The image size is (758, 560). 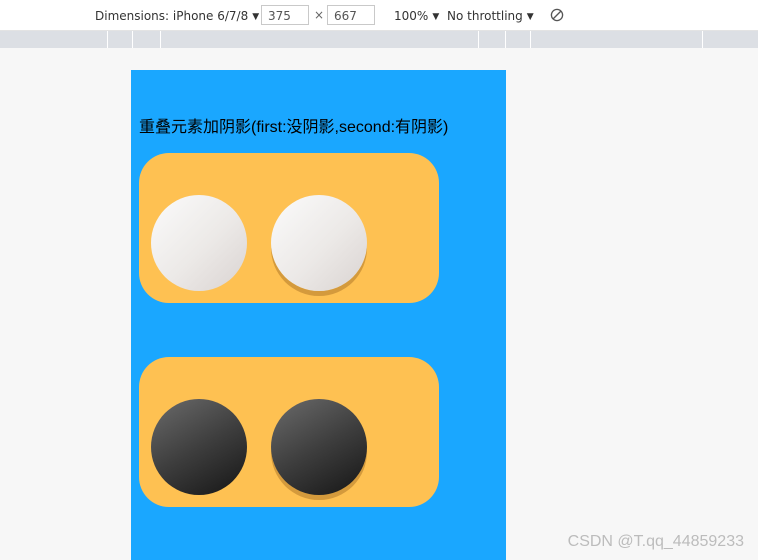 What do you see at coordinates (411, 16) in the screenshot?
I see `zoom-label: 100%` at bounding box center [411, 16].